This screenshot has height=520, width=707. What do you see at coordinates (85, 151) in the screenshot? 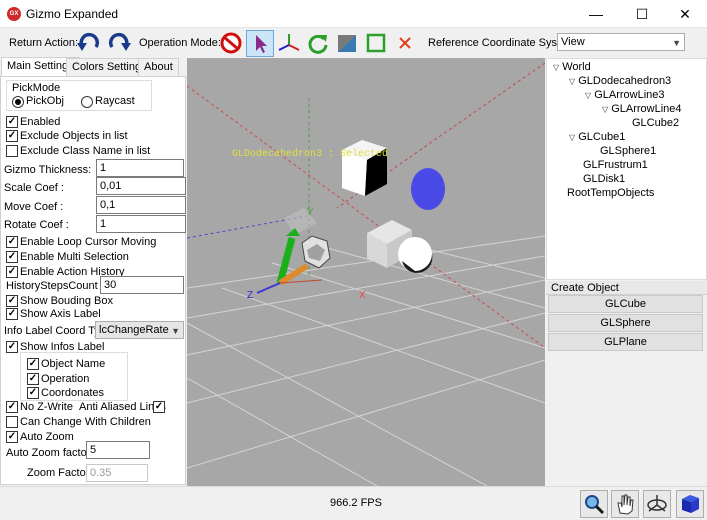
I see `exclude-class-label: Exclude Class Name in list` at bounding box center [85, 151].